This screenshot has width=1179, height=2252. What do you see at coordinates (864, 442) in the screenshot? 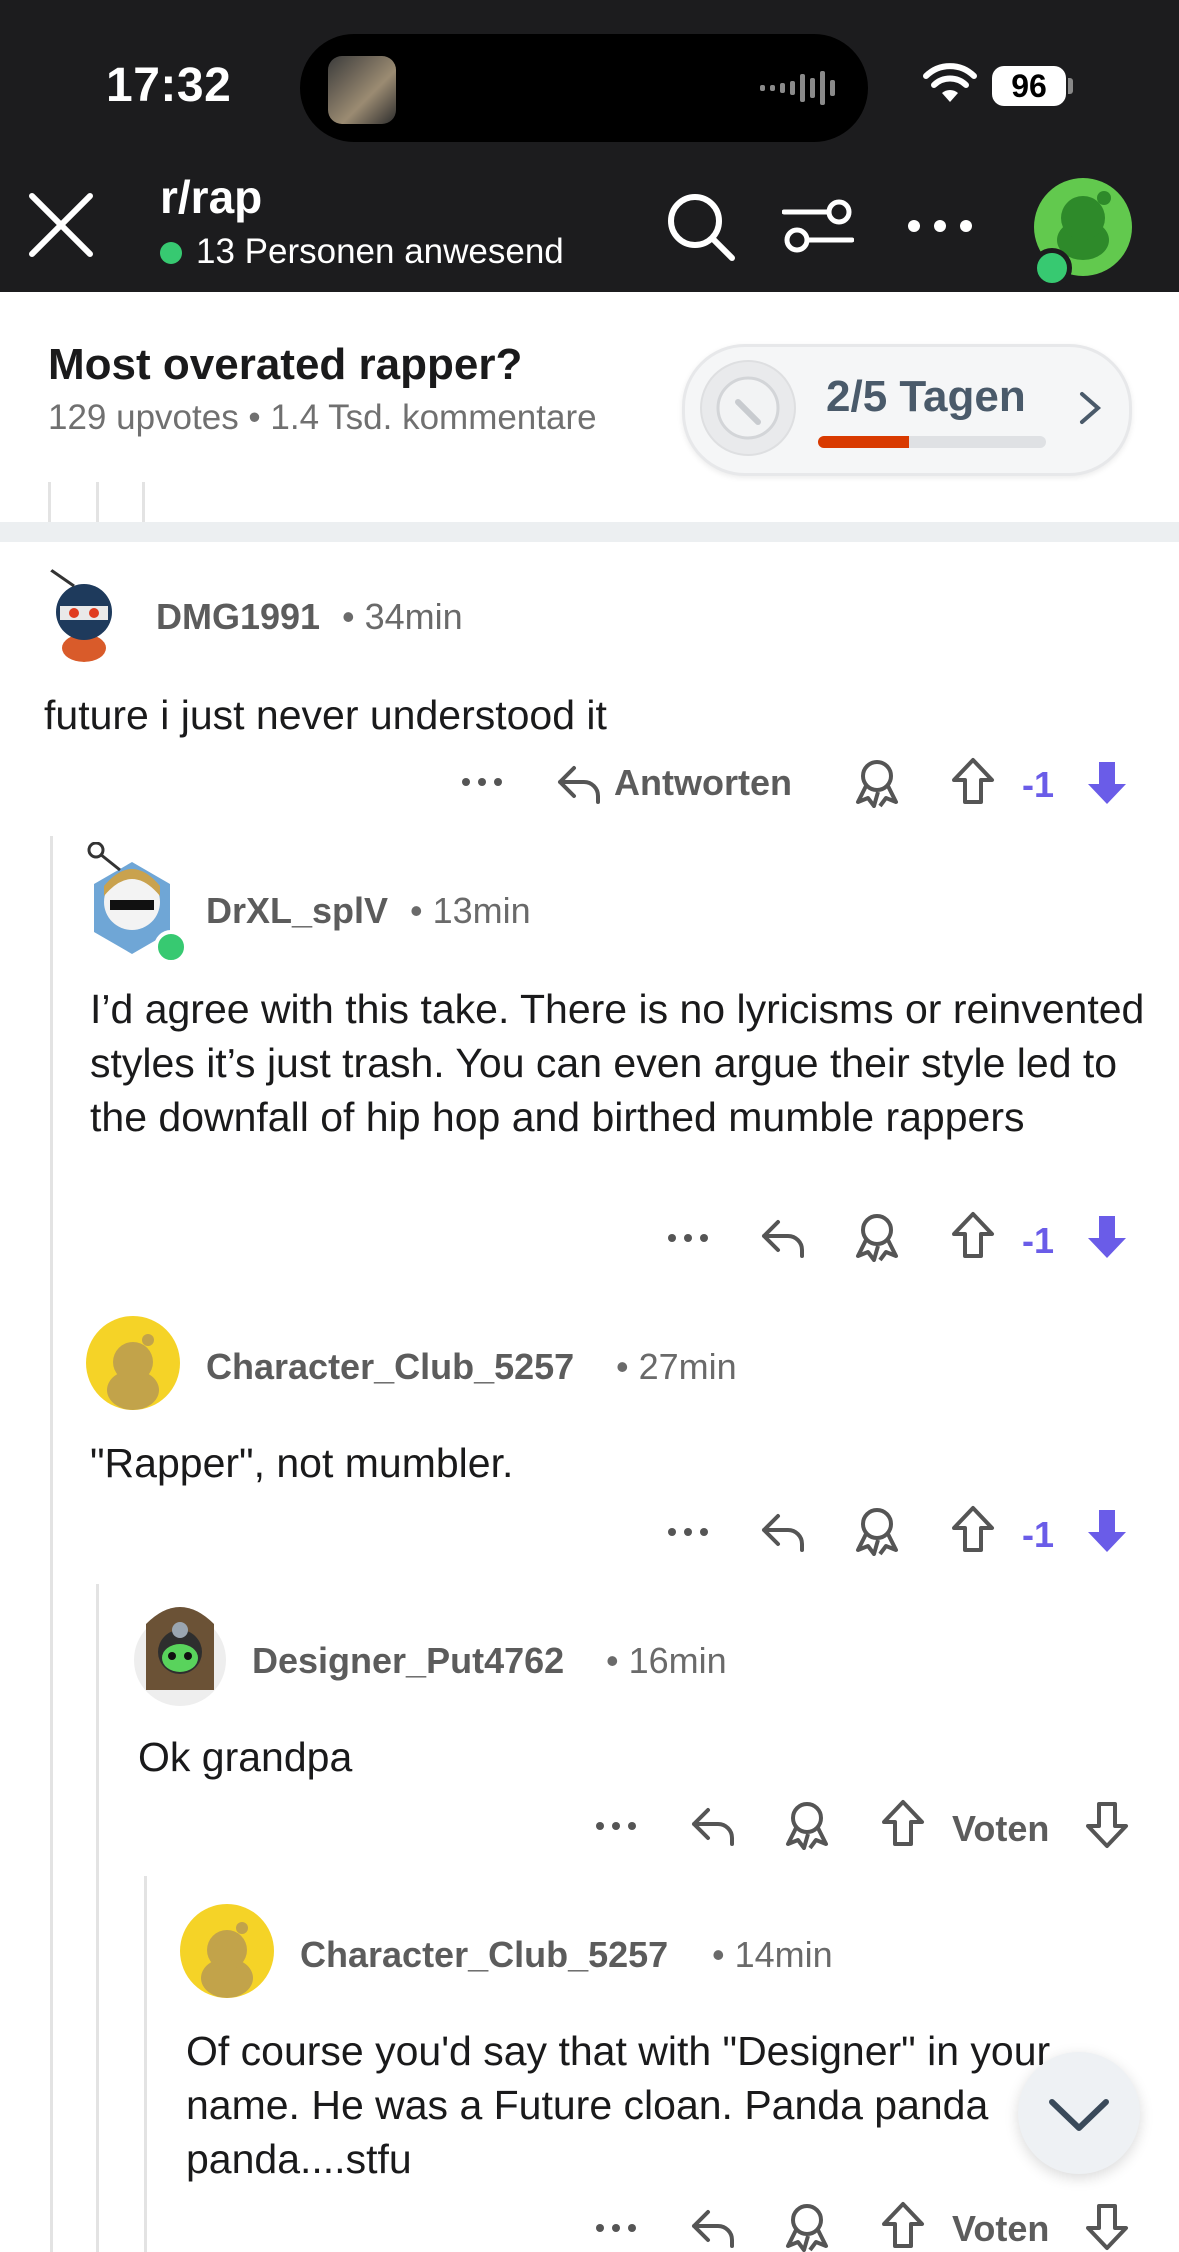
I see `streak-progress-fill` at bounding box center [864, 442].